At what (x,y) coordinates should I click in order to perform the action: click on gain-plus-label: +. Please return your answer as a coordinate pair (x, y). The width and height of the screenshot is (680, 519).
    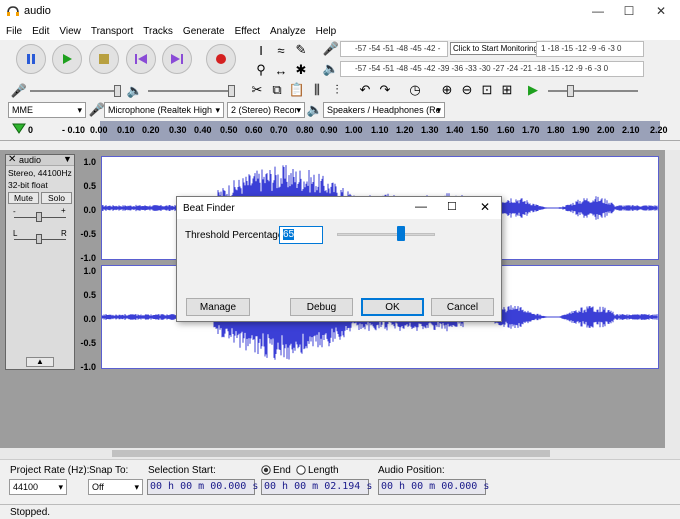
    Looking at the image, I should click on (63, 210).